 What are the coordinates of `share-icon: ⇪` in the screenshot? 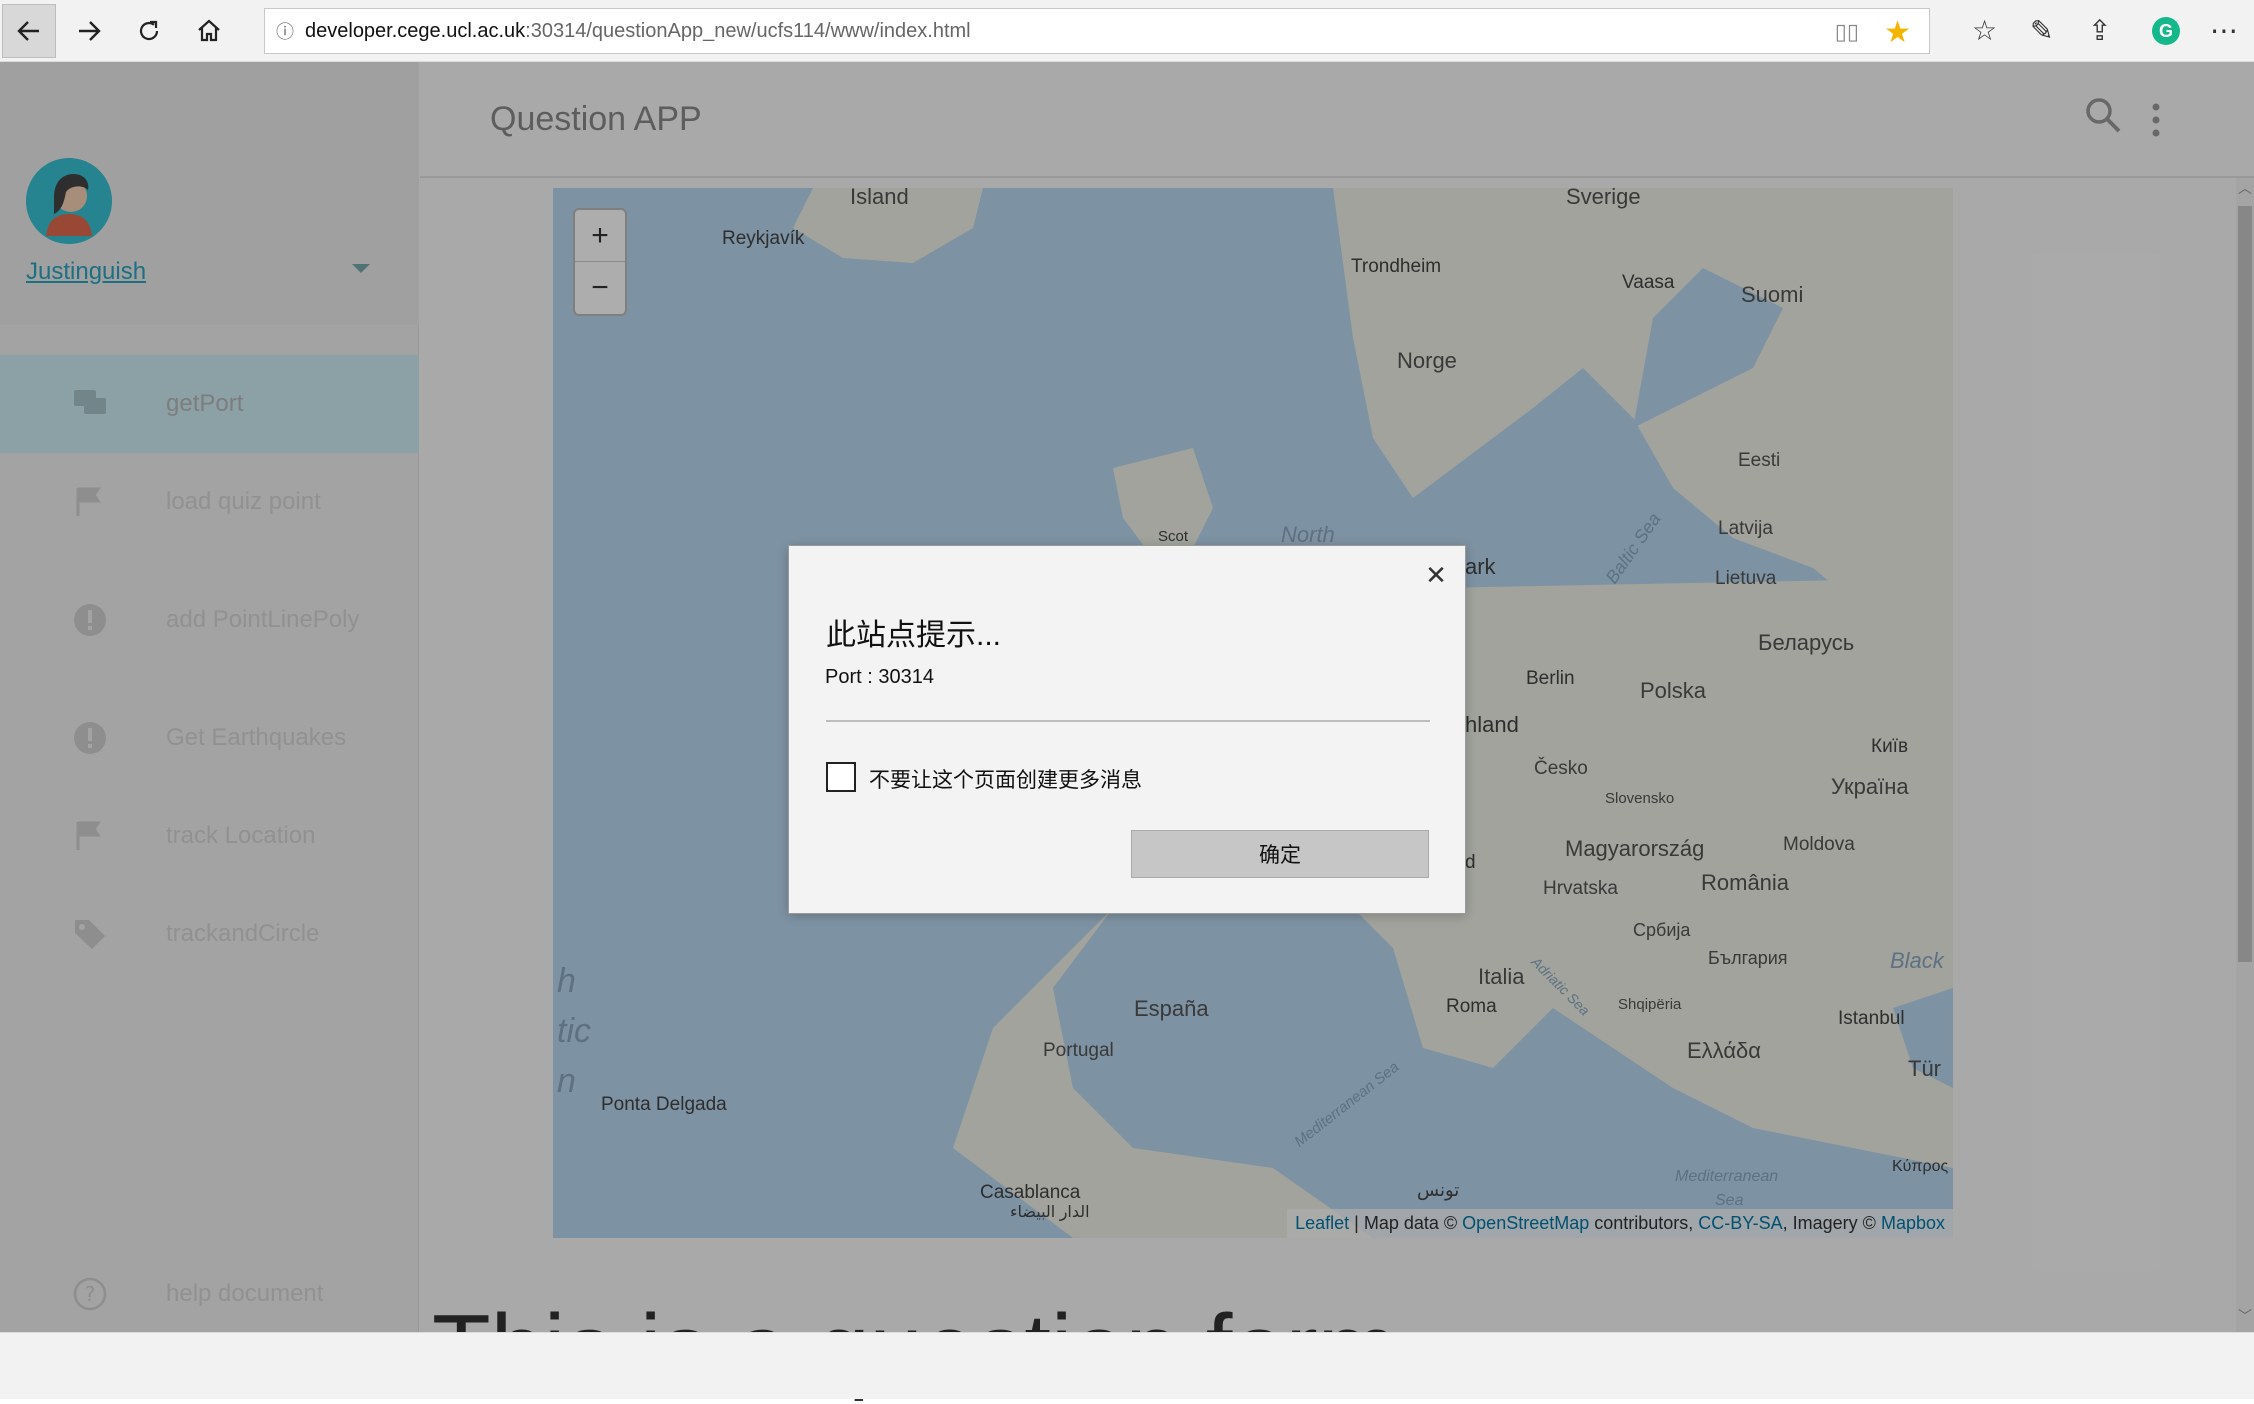 It's located at (2099, 30).